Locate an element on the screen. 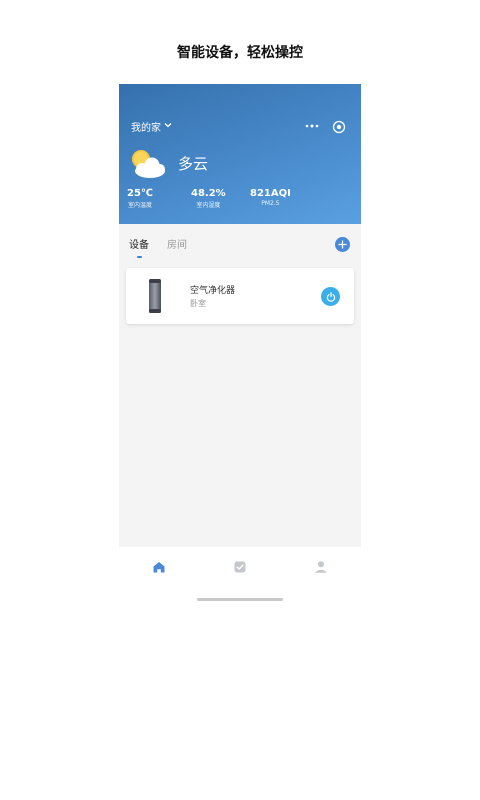 The width and height of the screenshot is (480, 800). page-headline: 智能设备，轻松操控 is located at coordinates (240, 53).